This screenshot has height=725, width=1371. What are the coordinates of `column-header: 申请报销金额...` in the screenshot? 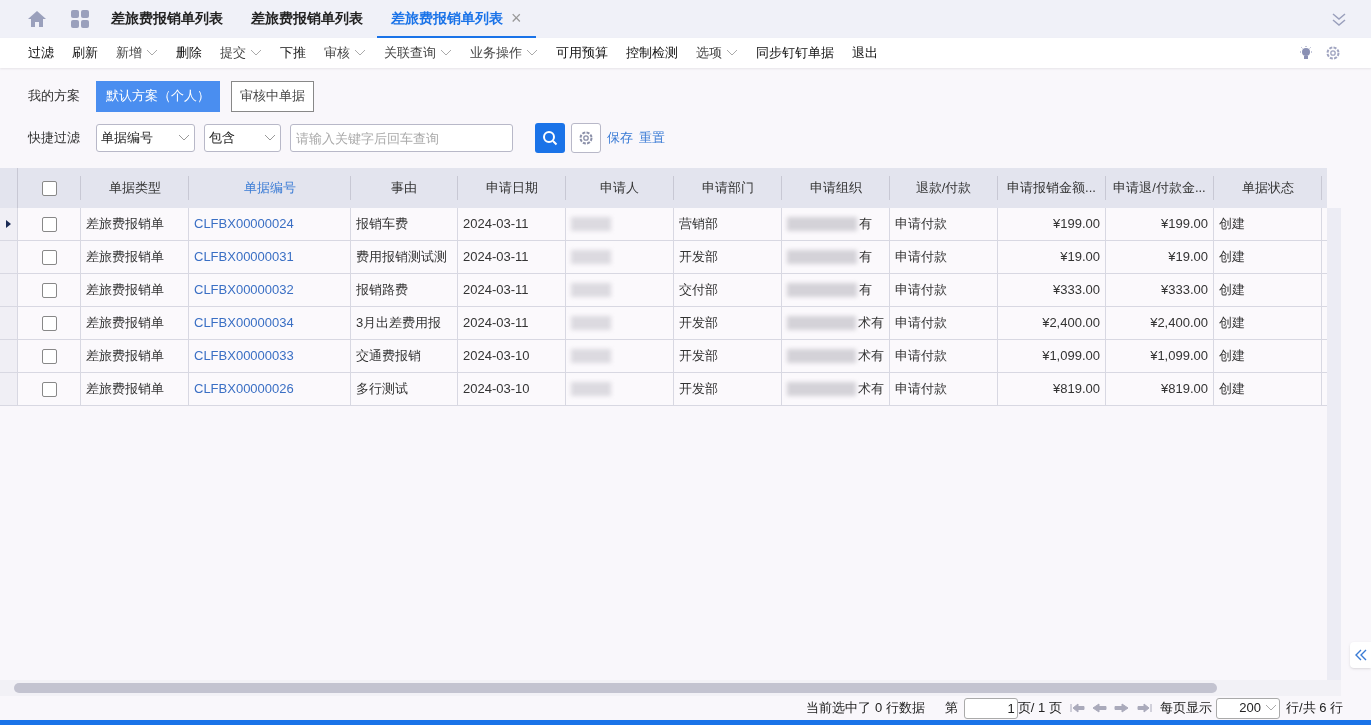 It's located at (1051, 188).